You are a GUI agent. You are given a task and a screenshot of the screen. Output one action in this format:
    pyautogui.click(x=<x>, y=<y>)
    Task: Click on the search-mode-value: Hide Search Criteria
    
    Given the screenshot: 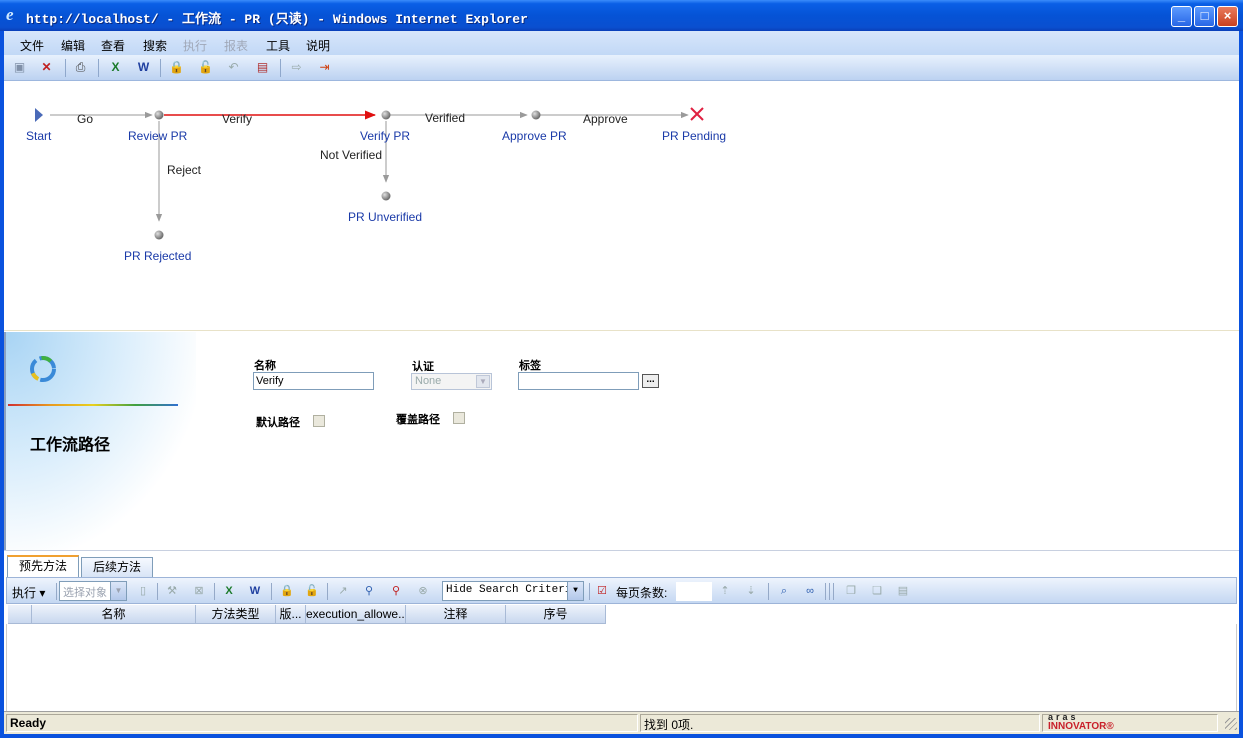 What is the action you would take?
    pyautogui.click(x=512, y=590)
    